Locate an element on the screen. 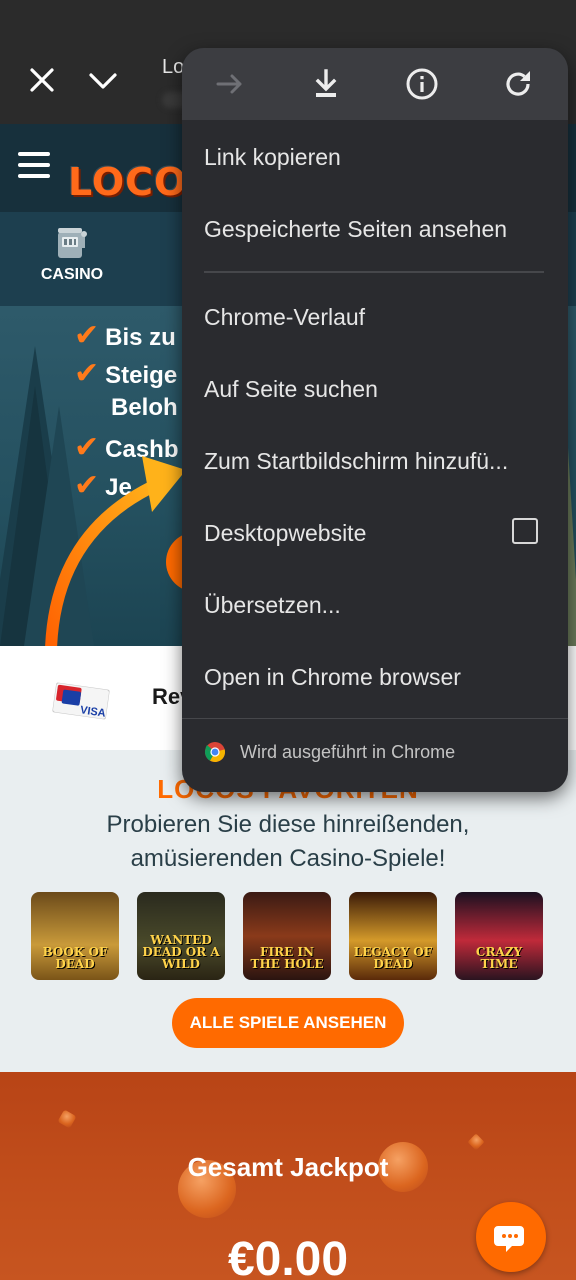  chat-button is located at coordinates (511, 1237).